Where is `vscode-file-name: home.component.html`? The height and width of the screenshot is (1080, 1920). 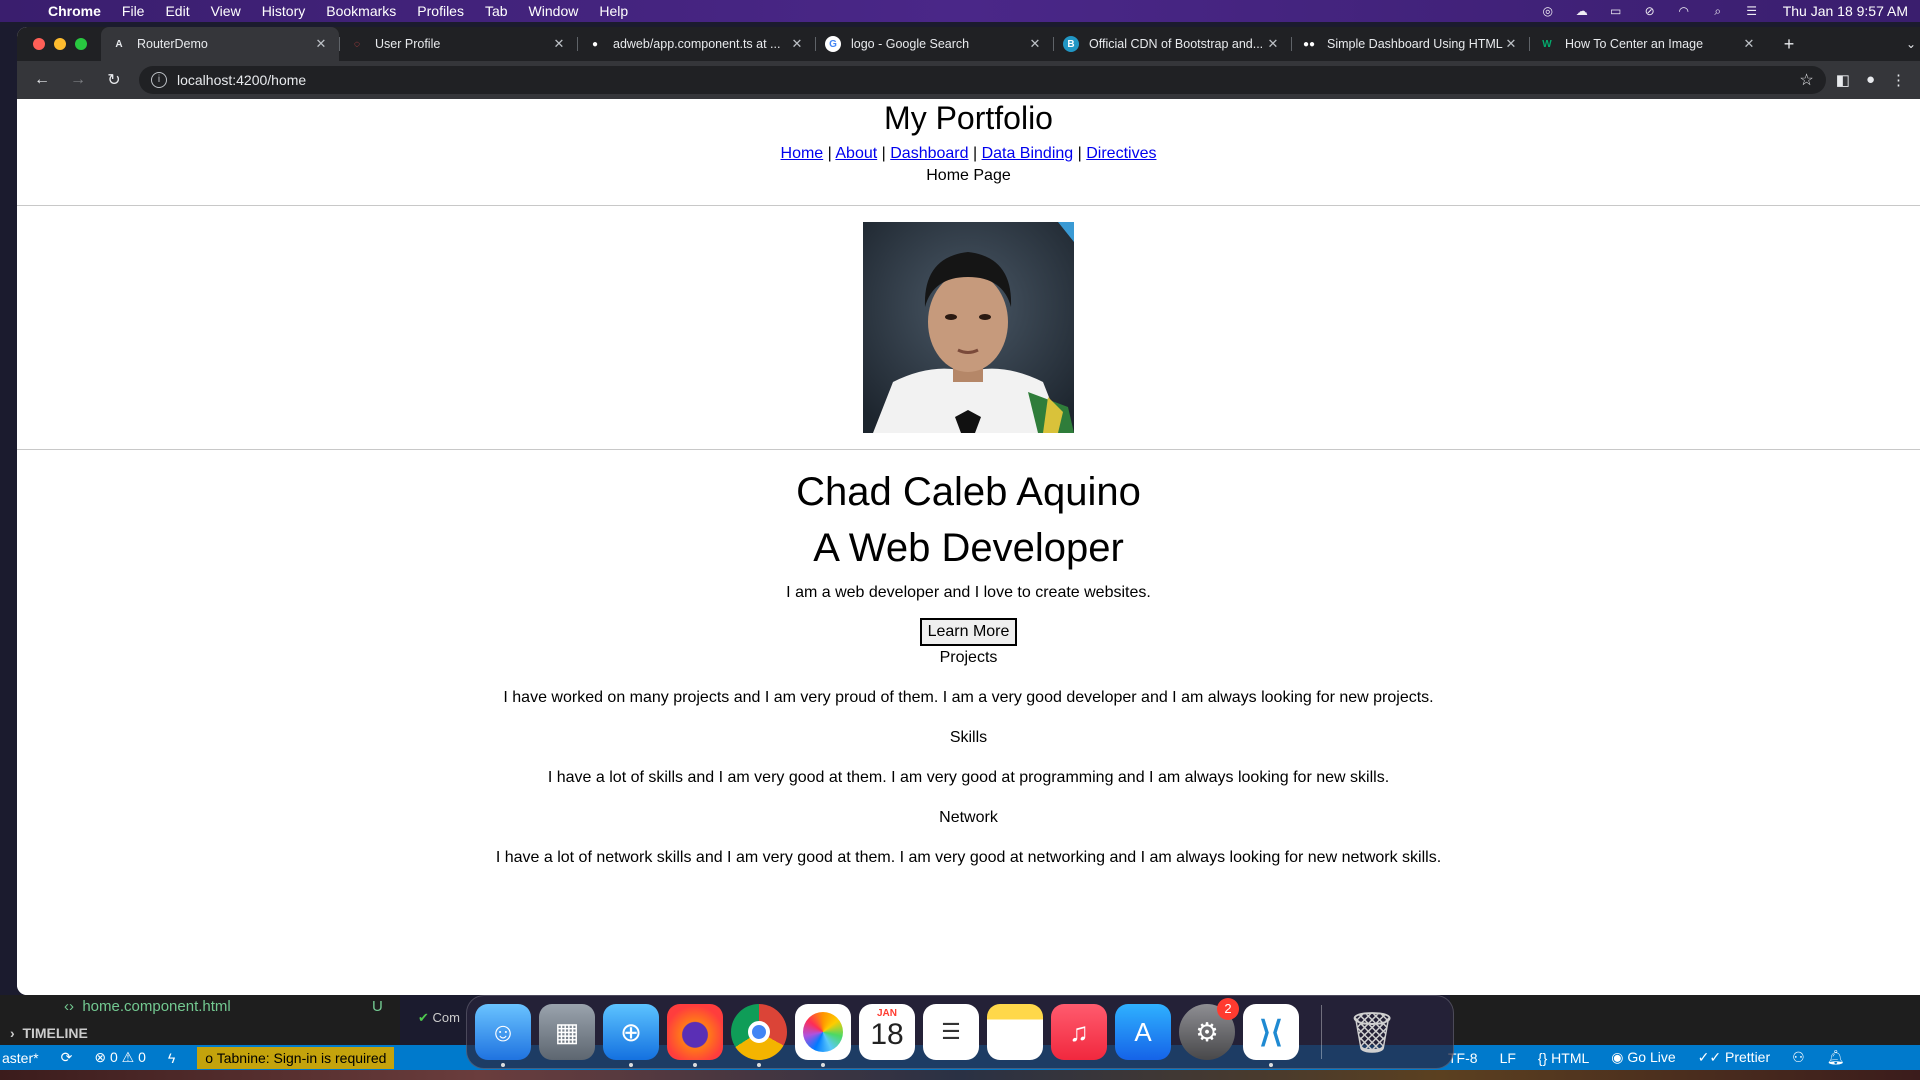 vscode-file-name: home.component.html is located at coordinates (156, 1006).